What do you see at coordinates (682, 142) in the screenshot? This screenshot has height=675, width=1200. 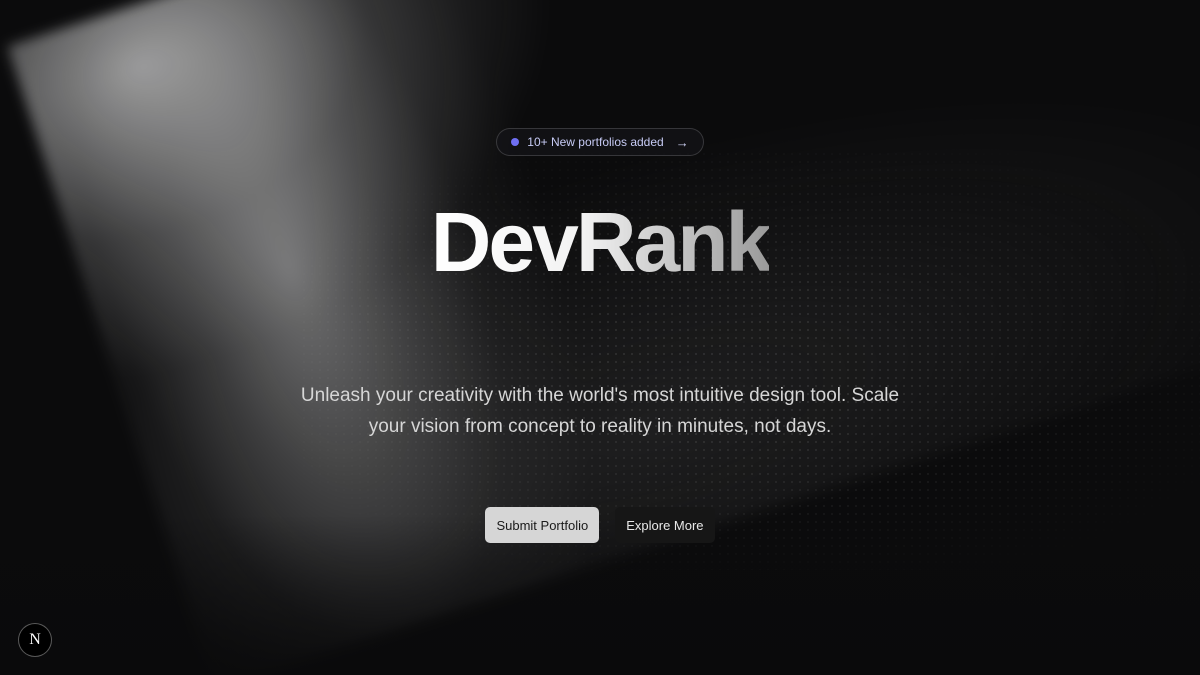 I see `arrow-right-icon: →` at bounding box center [682, 142].